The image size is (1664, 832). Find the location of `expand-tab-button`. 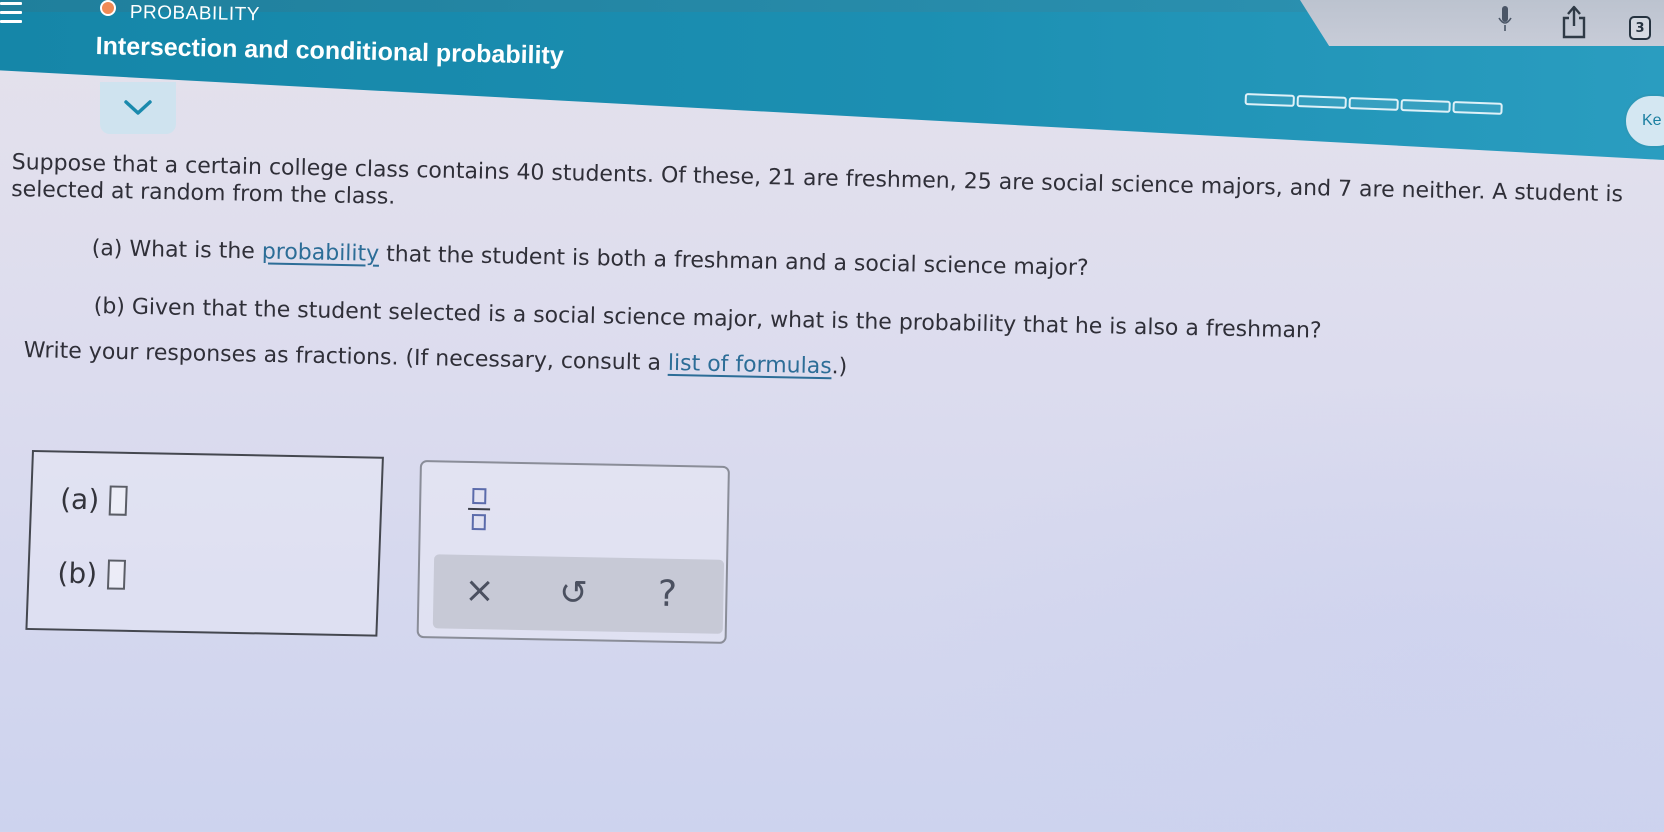

expand-tab-button is located at coordinates (138, 108).